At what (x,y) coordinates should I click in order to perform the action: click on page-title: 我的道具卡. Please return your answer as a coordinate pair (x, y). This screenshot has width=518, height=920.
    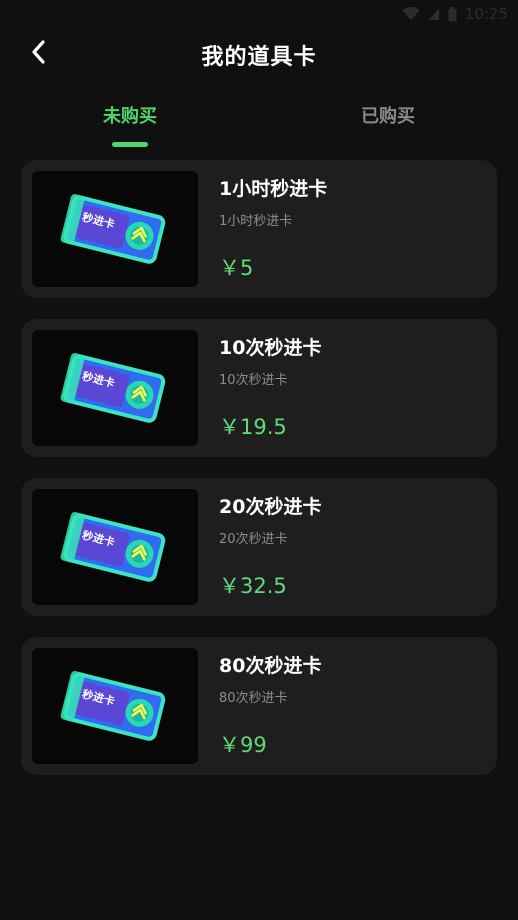
    Looking at the image, I should click on (259, 57).